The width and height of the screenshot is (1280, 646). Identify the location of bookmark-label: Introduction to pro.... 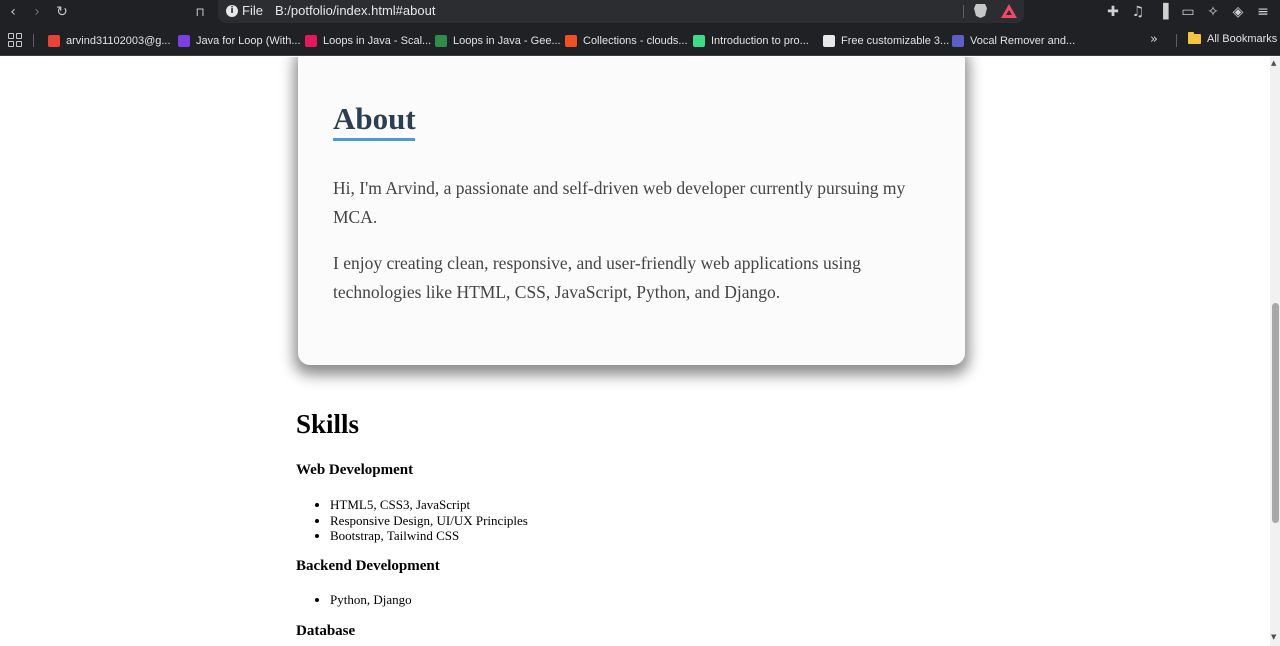
(760, 41).